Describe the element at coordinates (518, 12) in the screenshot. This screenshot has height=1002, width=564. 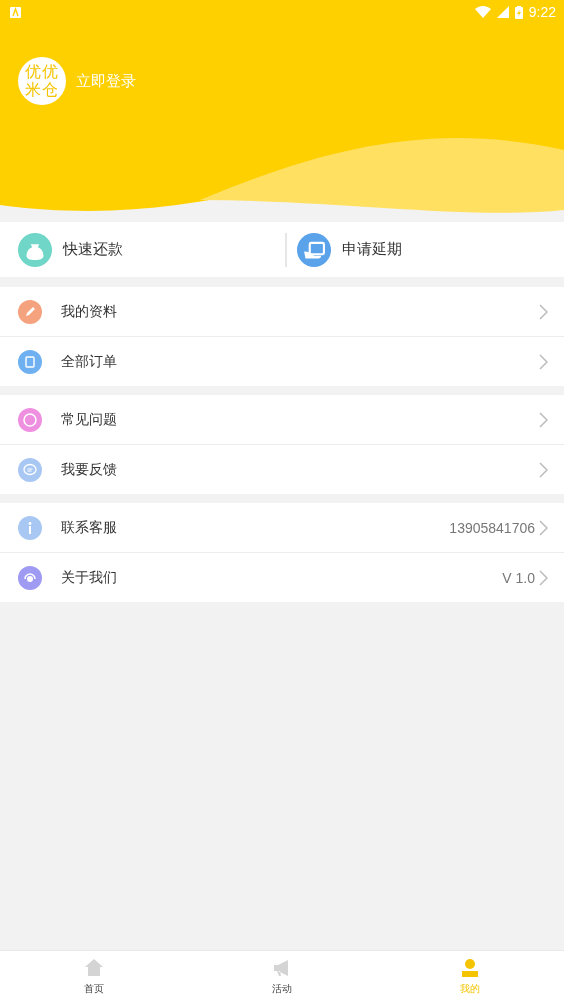
I see `battery-icon` at that location.